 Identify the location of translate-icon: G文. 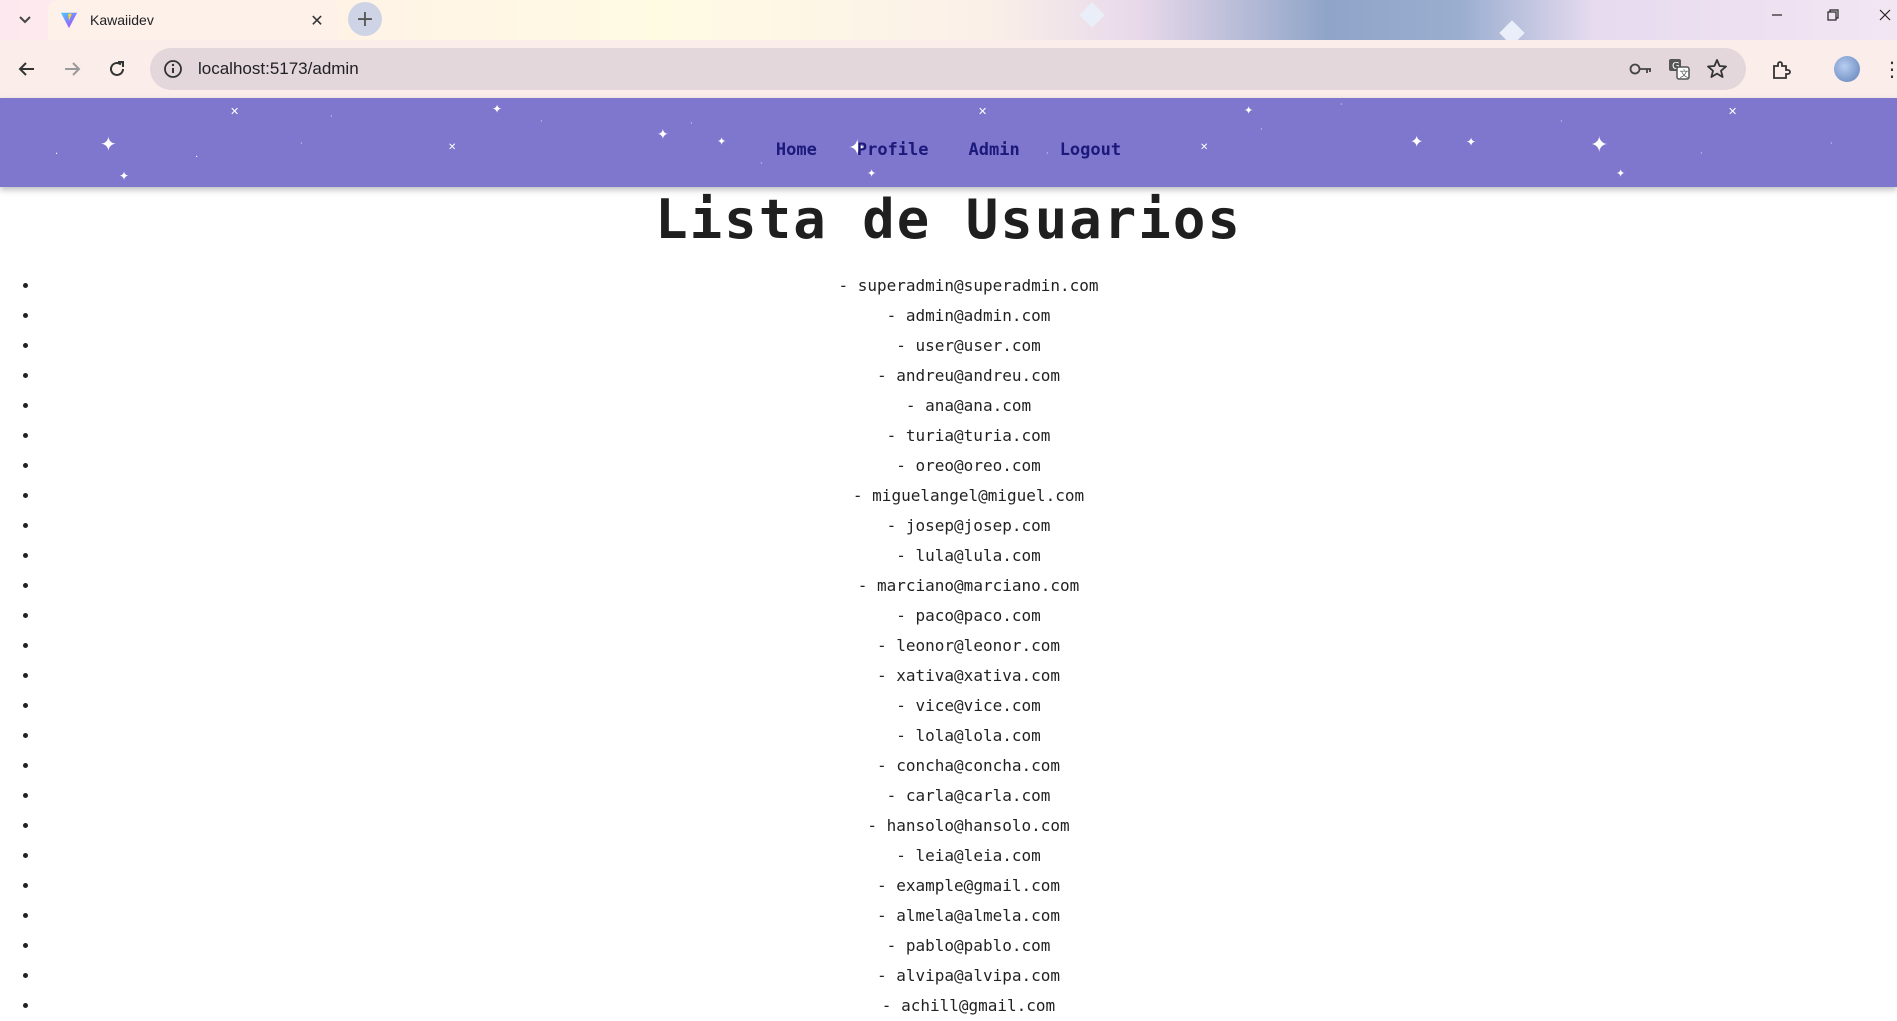
(1679, 69).